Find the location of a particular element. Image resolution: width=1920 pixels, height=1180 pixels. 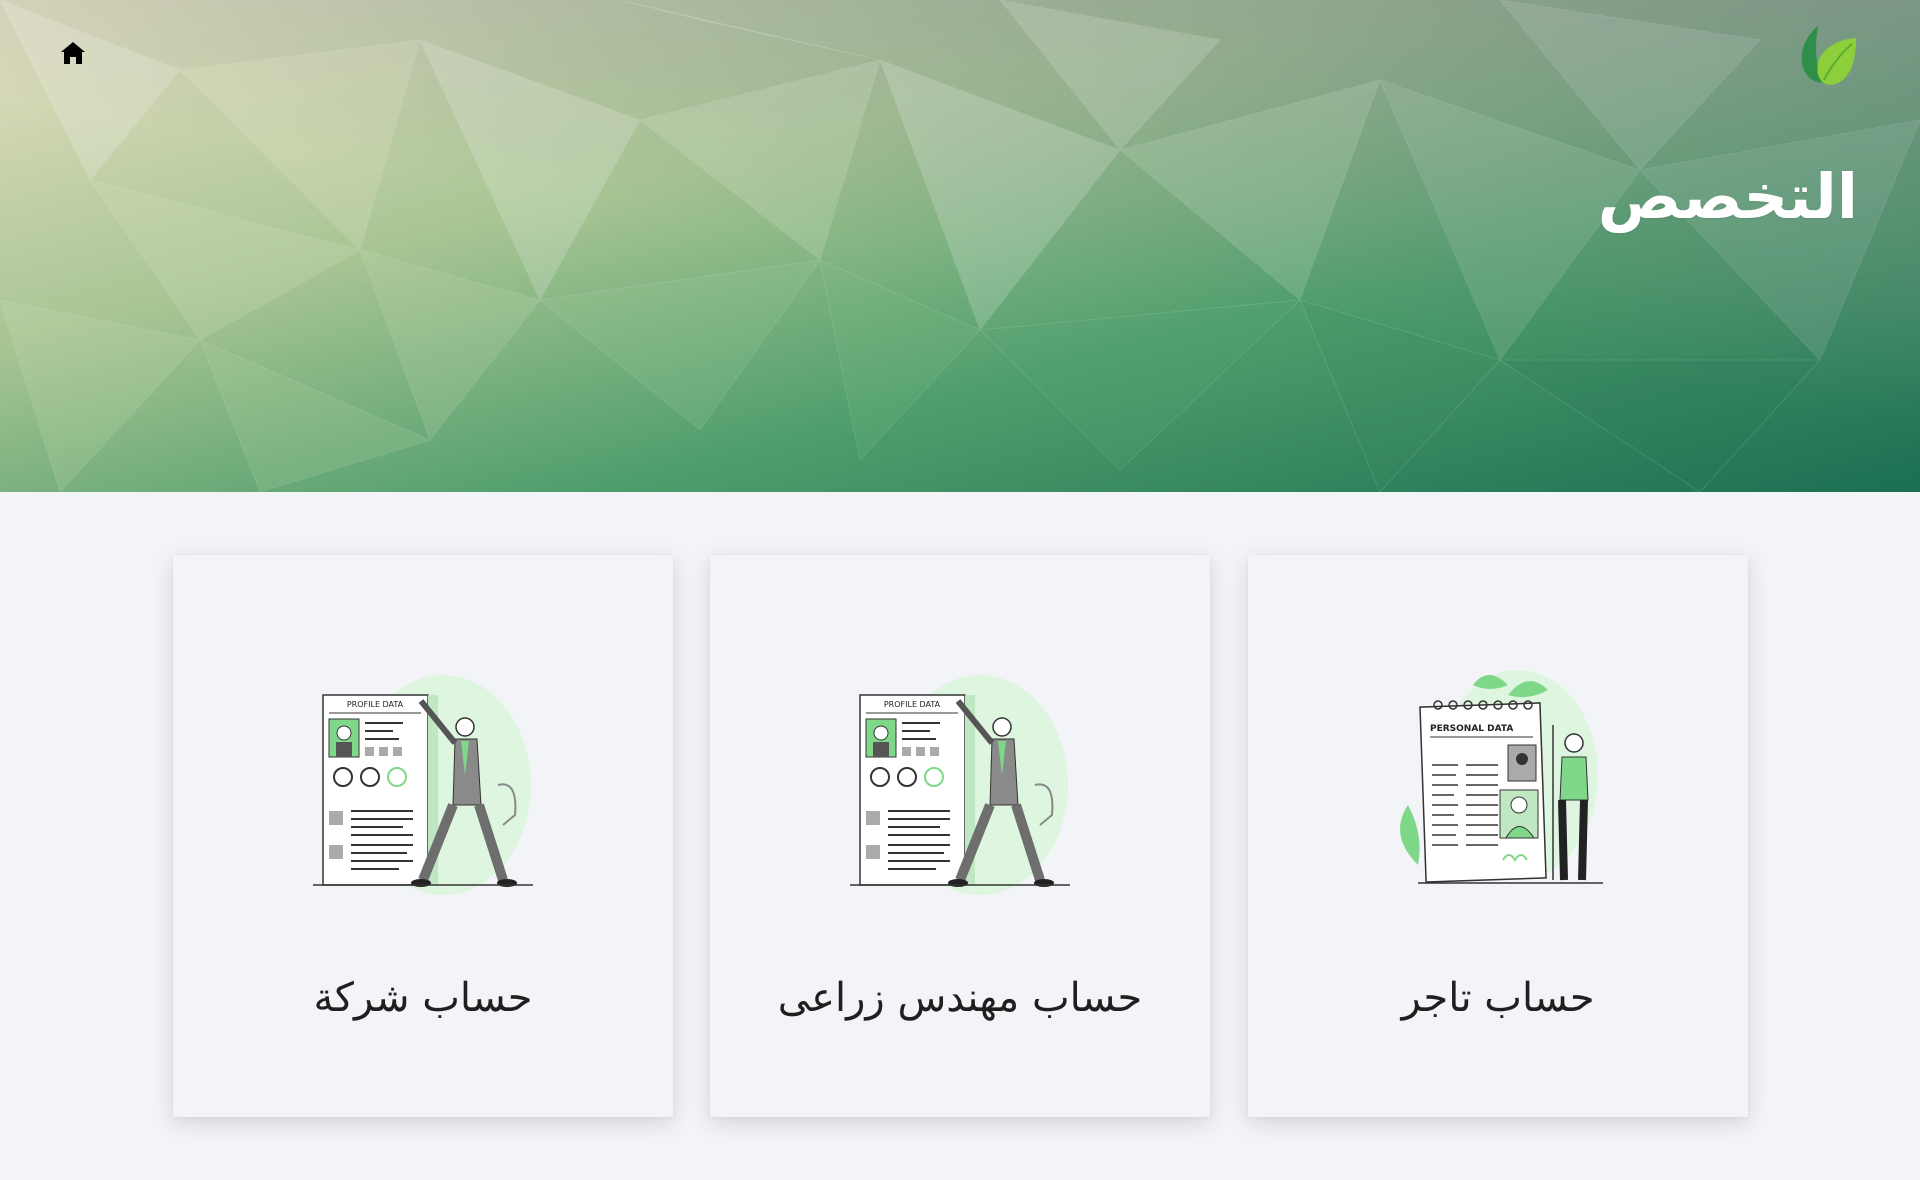

company-account-card: PROFILE DATA حساب شركة is located at coordinates (423, 836).